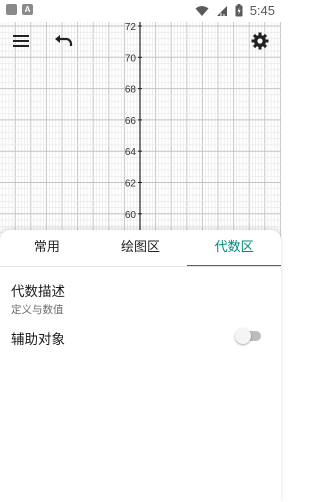 The height and width of the screenshot is (502, 320). I want to click on tab-common: 常用, so click(47, 248).